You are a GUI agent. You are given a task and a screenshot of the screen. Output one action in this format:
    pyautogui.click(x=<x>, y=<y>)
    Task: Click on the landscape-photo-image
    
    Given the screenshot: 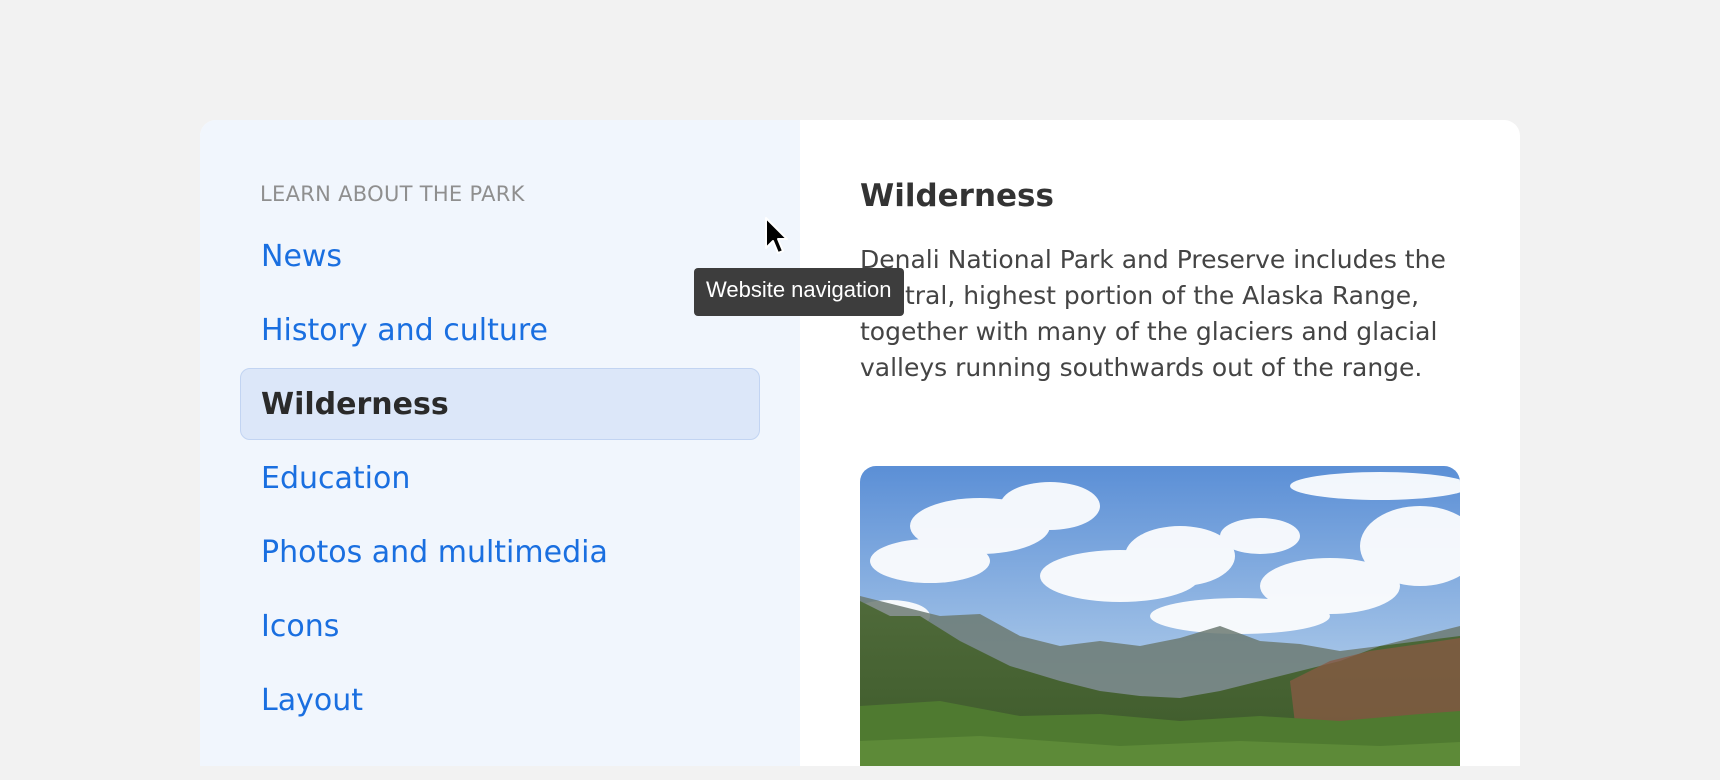 What is the action you would take?
    pyautogui.click(x=1160, y=616)
    